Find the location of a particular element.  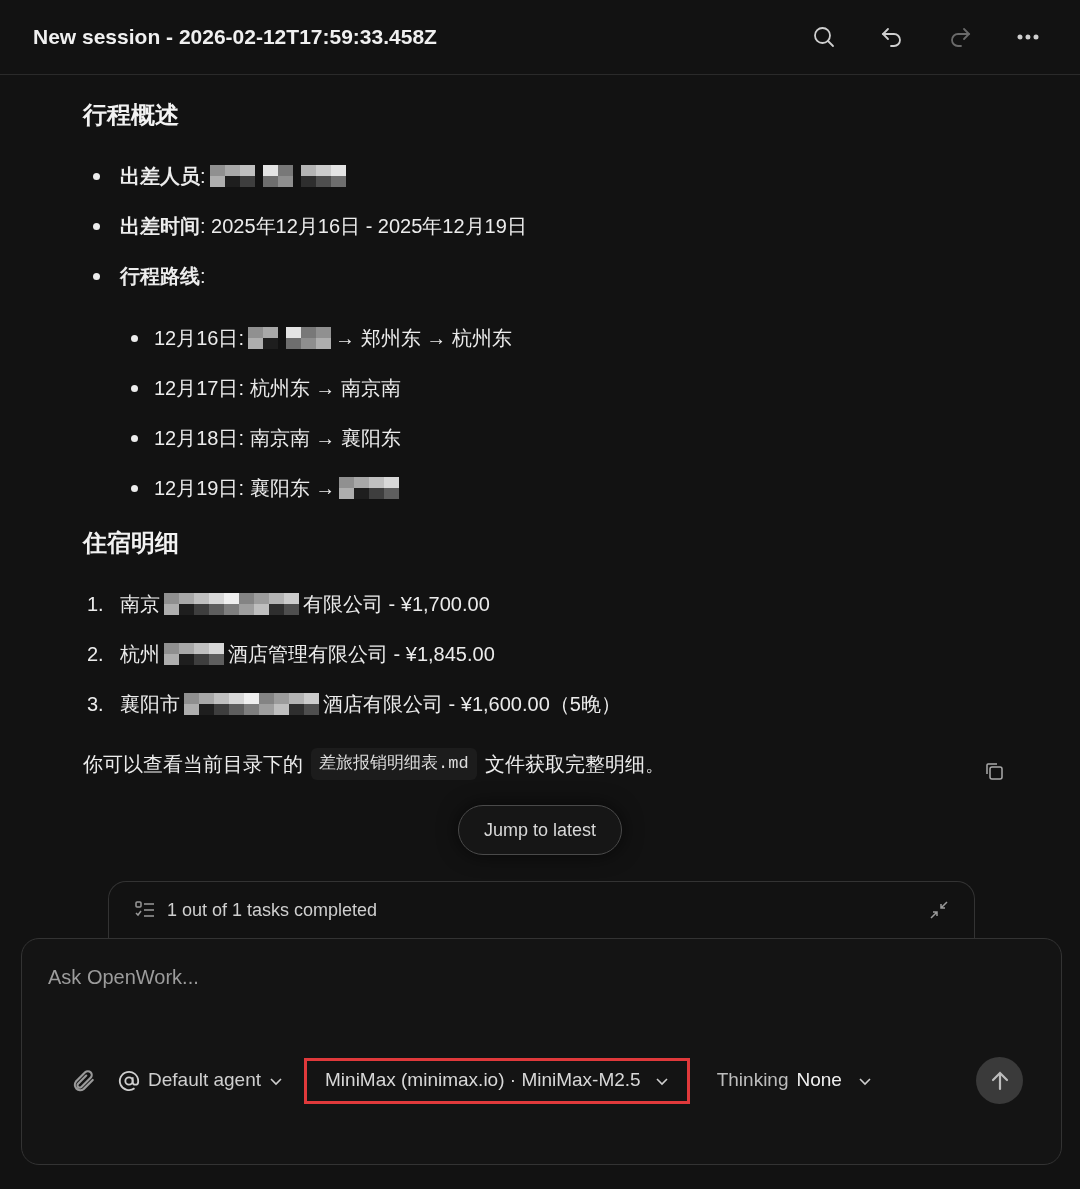

list-text: 12月16日: is located at coordinates (199, 338).